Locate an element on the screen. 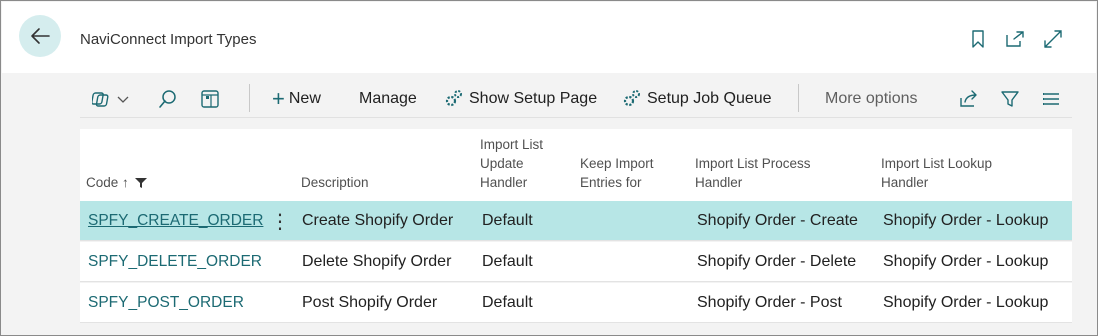 This screenshot has width=1098, height=336. back-button is located at coordinates (40, 36).